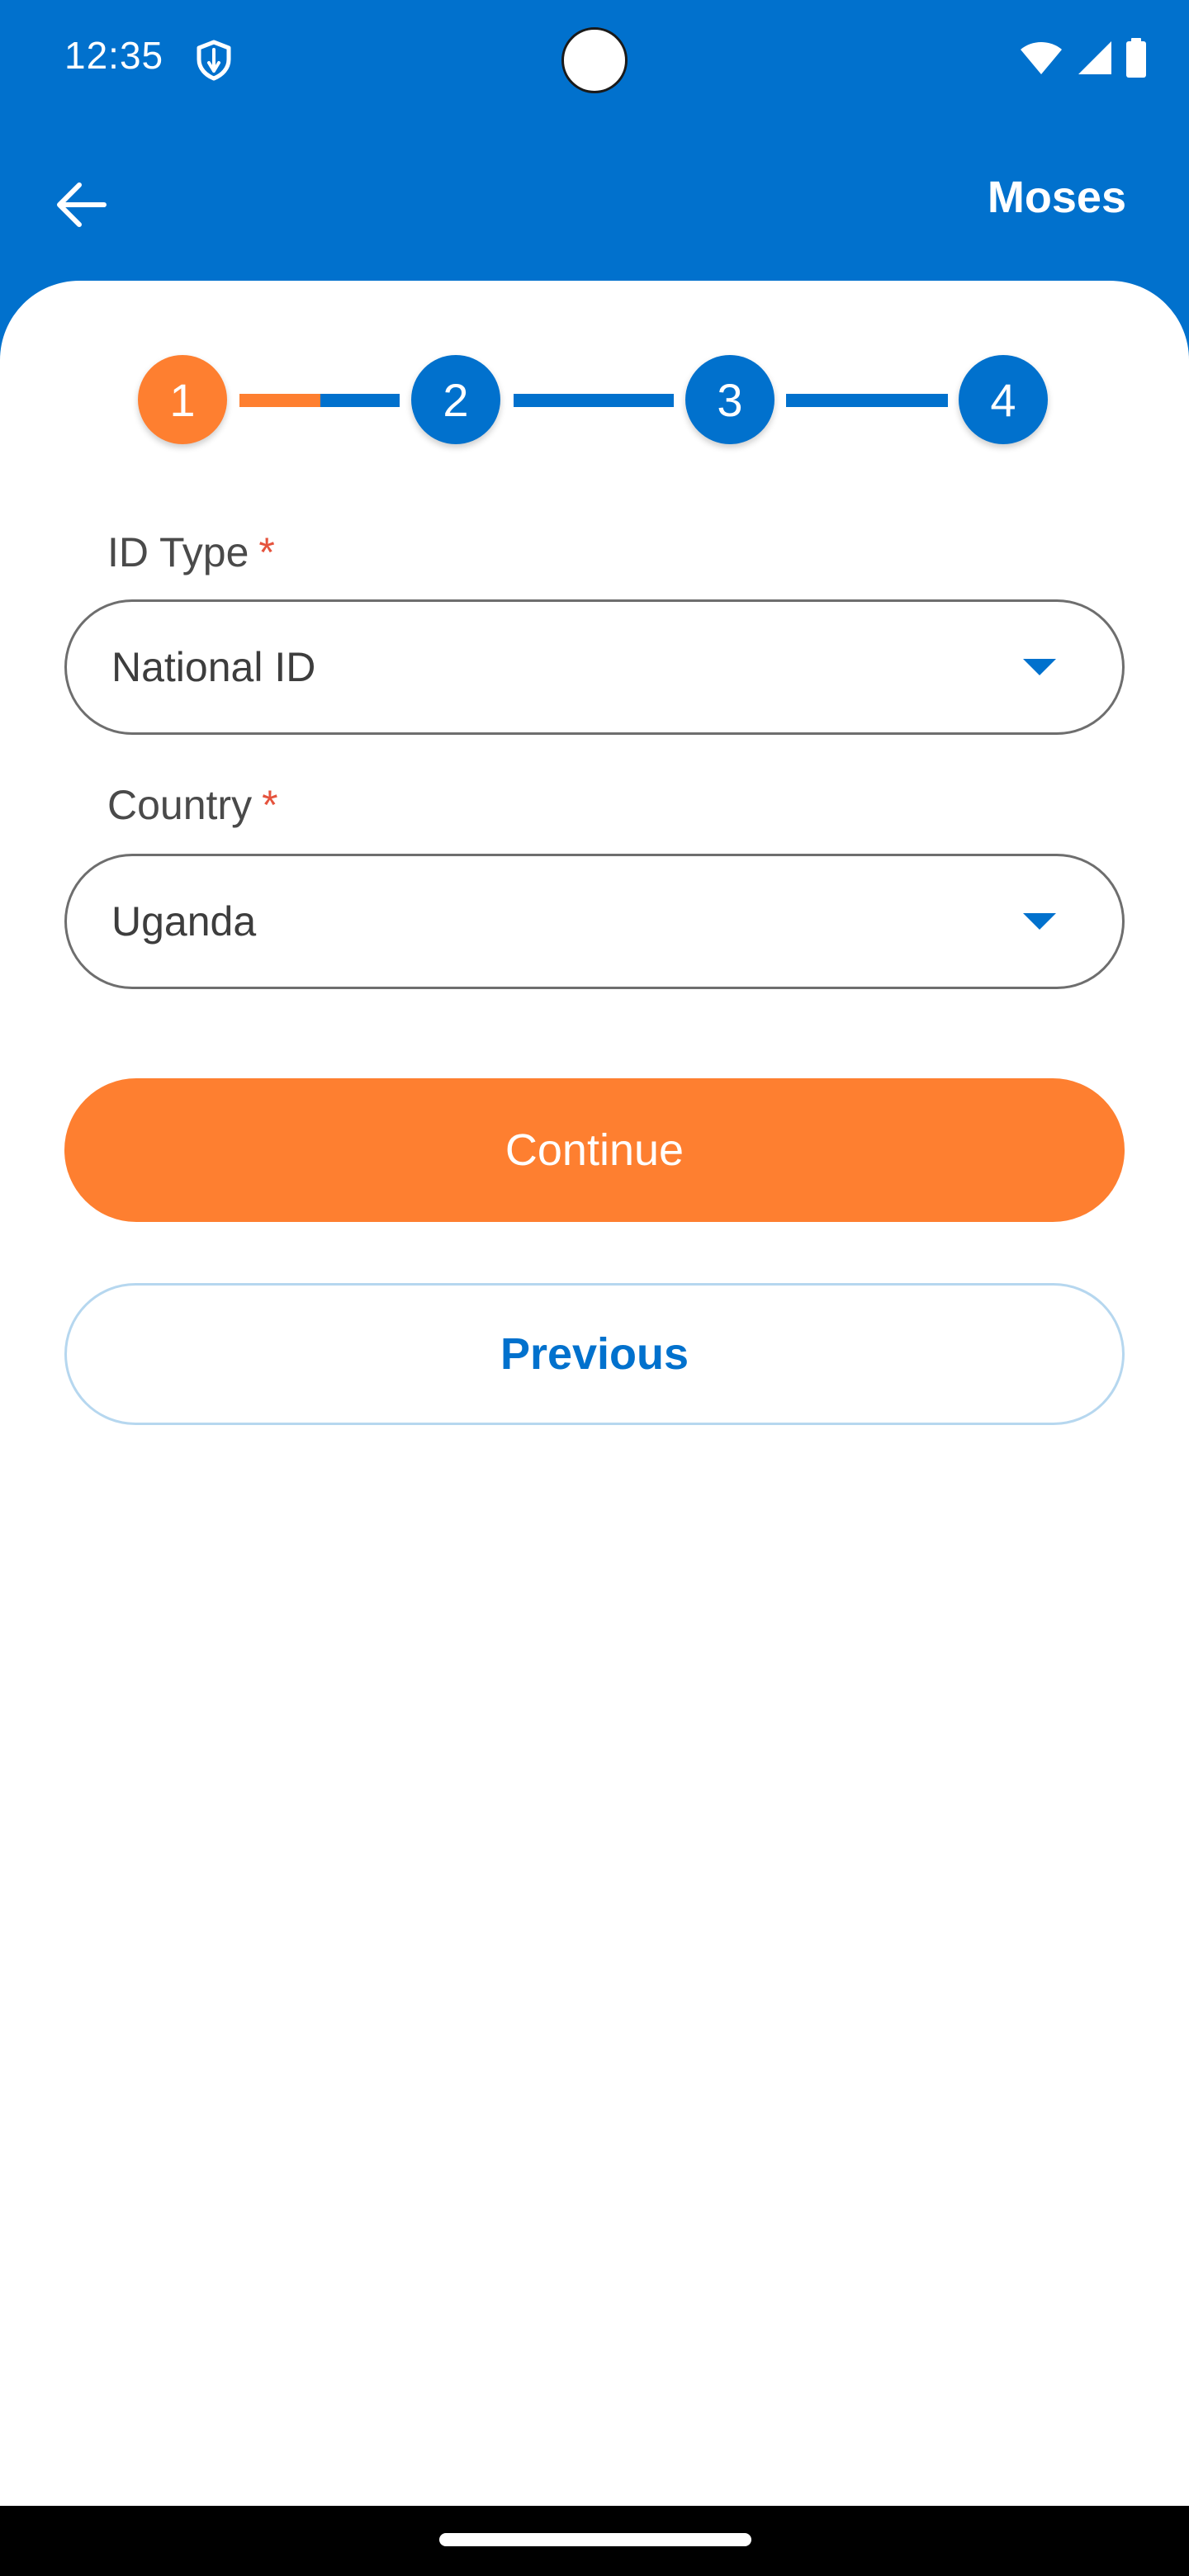 Image resolution: width=1189 pixels, height=2576 pixels. I want to click on step-connector-1a, so click(279, 400).